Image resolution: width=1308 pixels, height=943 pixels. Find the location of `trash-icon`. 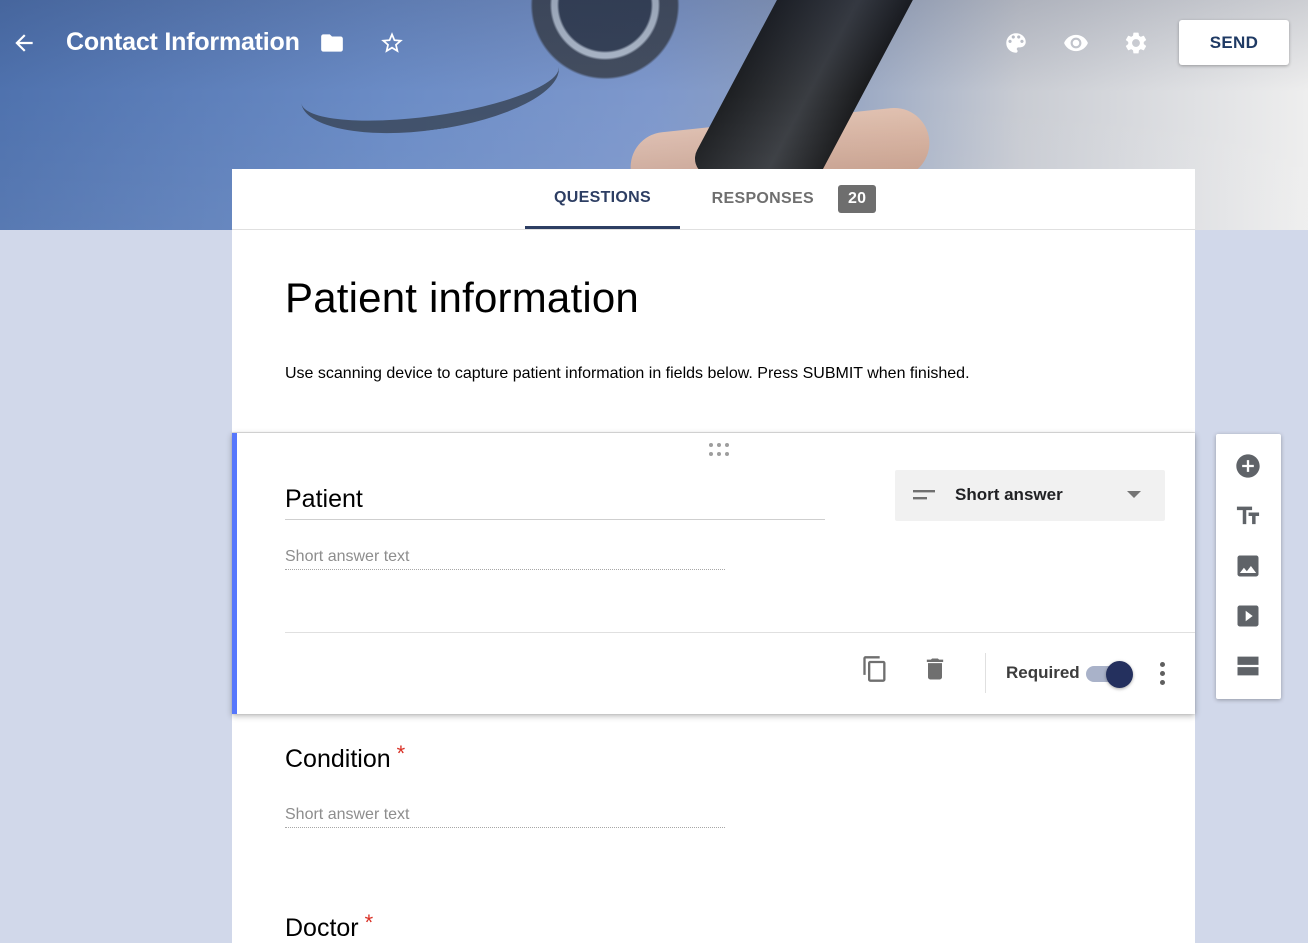

trash-icon is located at coordinates (935, 669).